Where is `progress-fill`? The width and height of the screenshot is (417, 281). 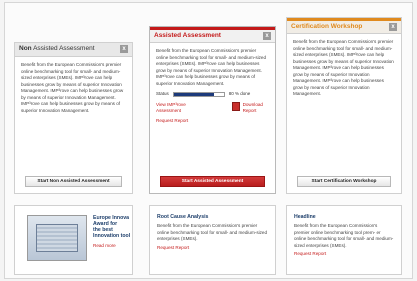 progress-fill is located at coordinates (193, 94).